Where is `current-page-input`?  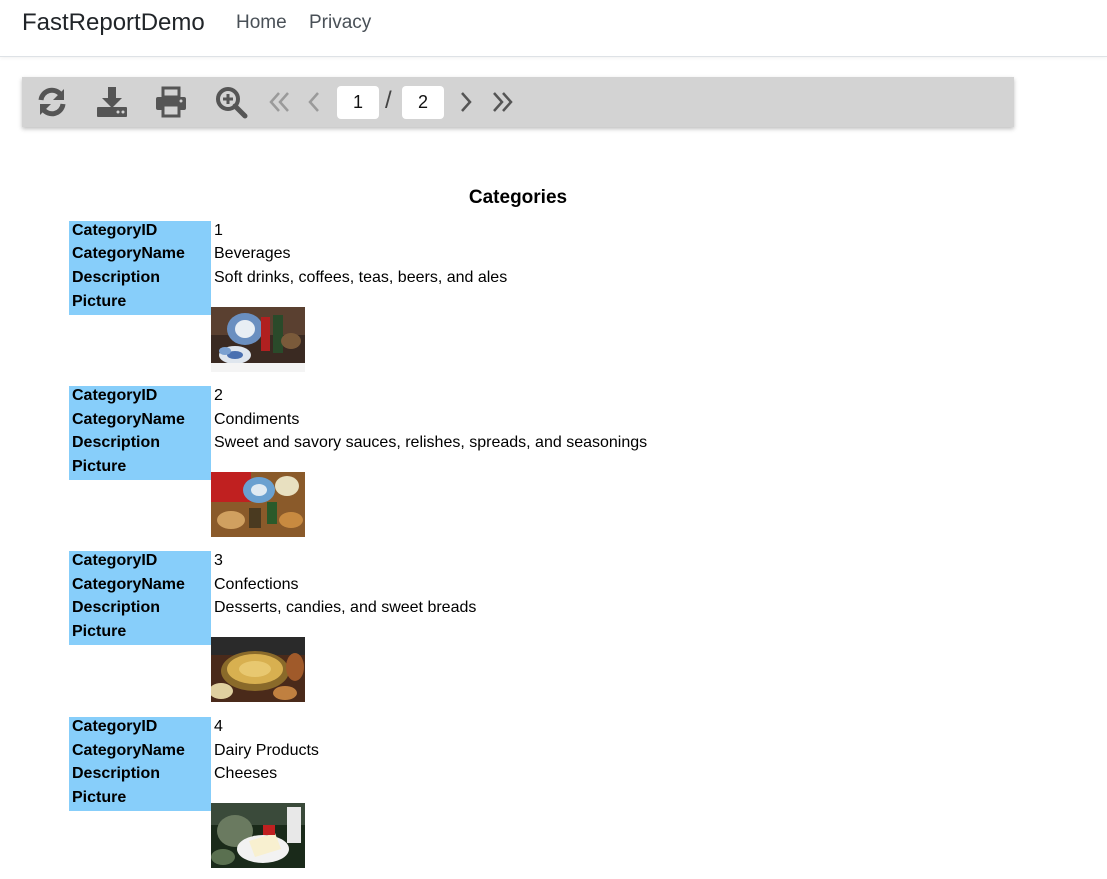 current-page-input is located at coordinates (358, 102).